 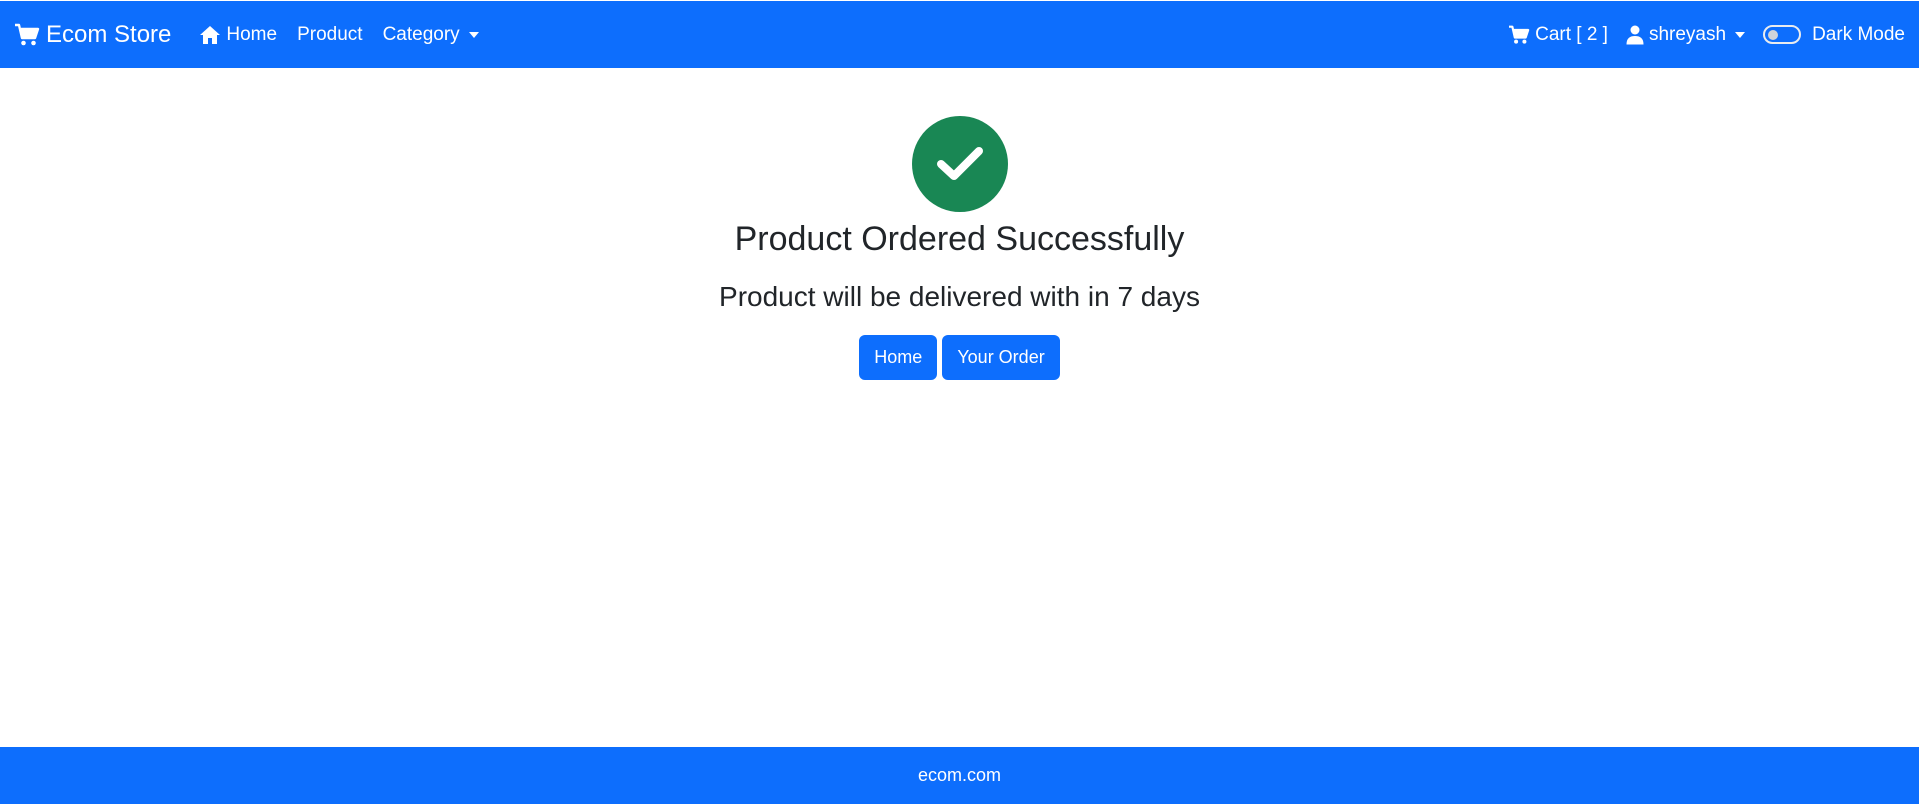 I want to click on nav-home-label: Home, so click(x=252, y=34).